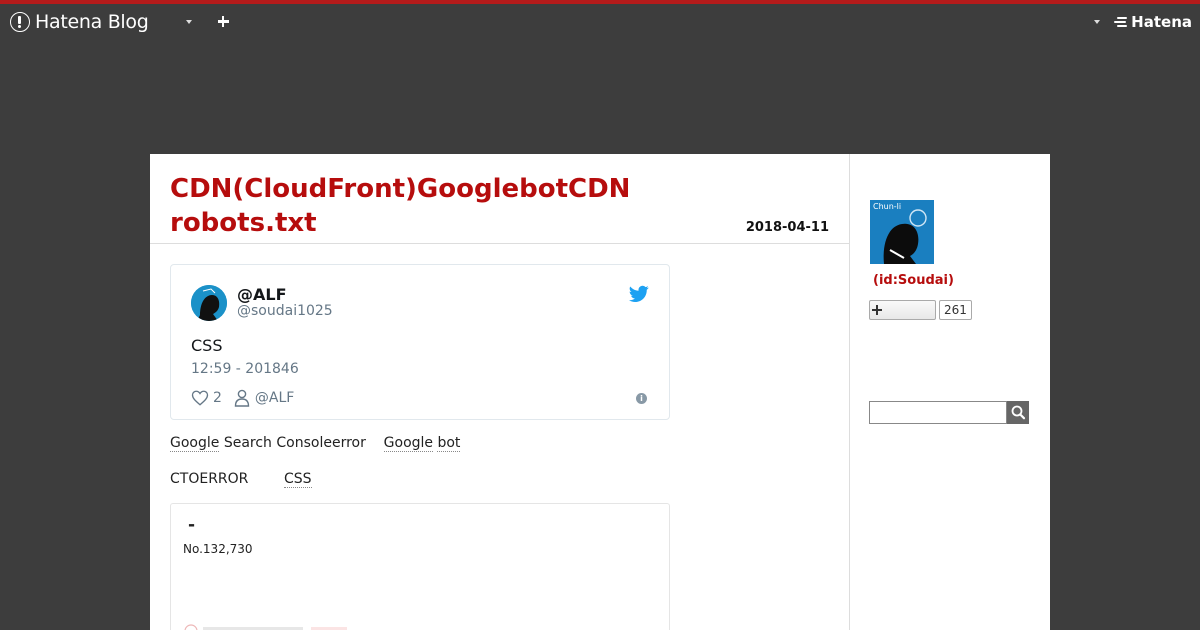 The width and height of the screenshot is (1200, 630). What do you see at coordinates (449, 443) in the screenshot?
I see `keyword-link-bot: bot` at bounding box center [449, 443].